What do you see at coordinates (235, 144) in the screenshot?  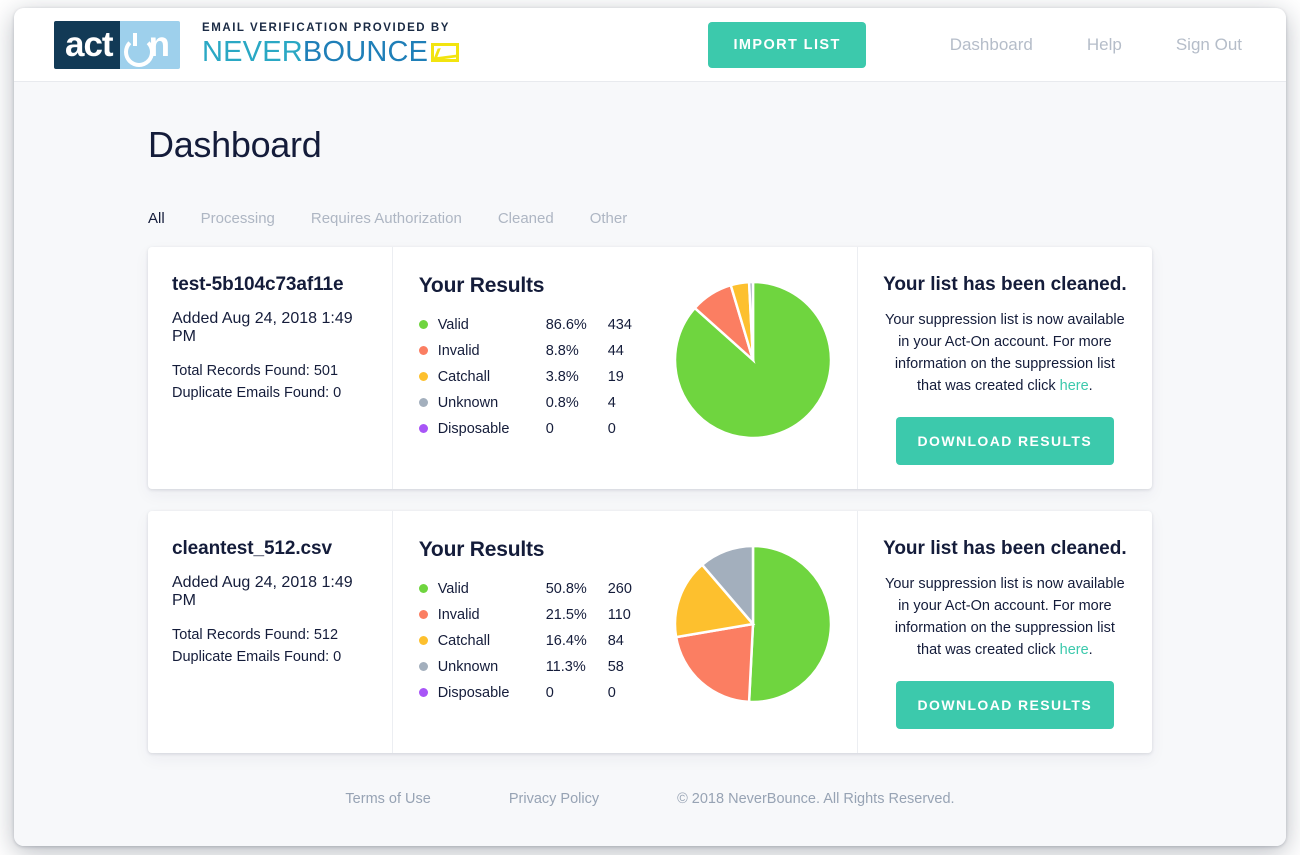 I see `page-title: Dashboard` at bounding box center [235, 144].